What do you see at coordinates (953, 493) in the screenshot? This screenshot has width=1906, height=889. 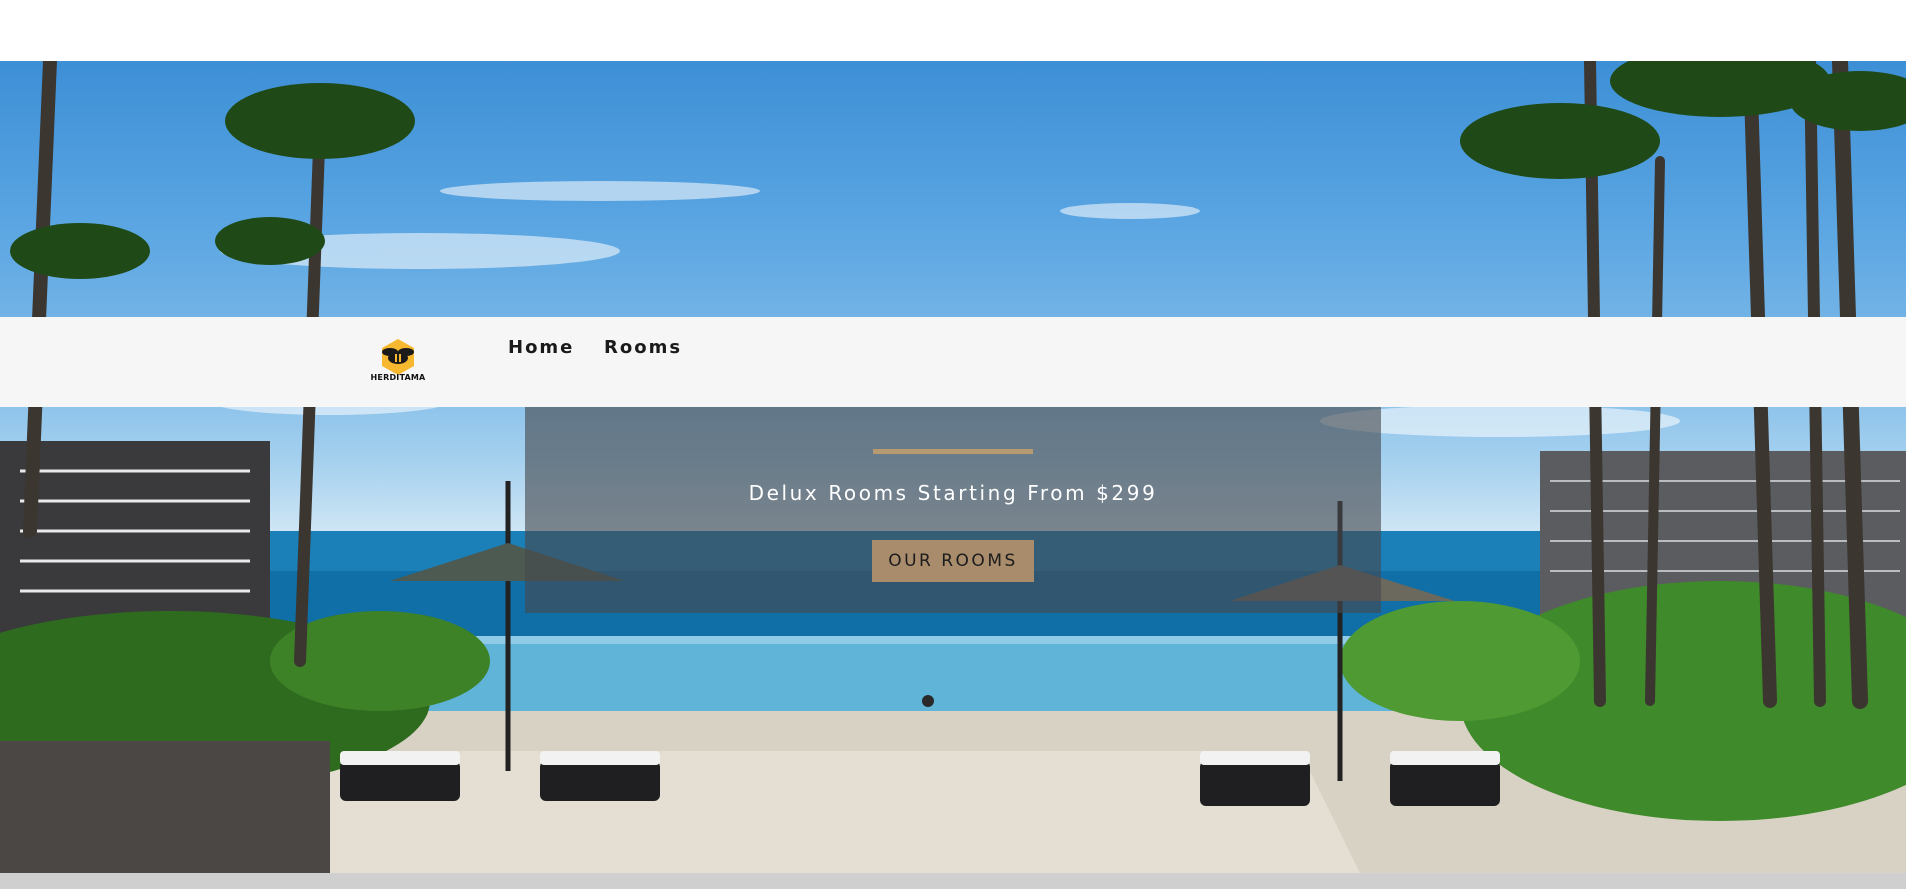 I see `hero-subtitle: Delux Rooms Starting From $299` at bounding box center [953, 493].